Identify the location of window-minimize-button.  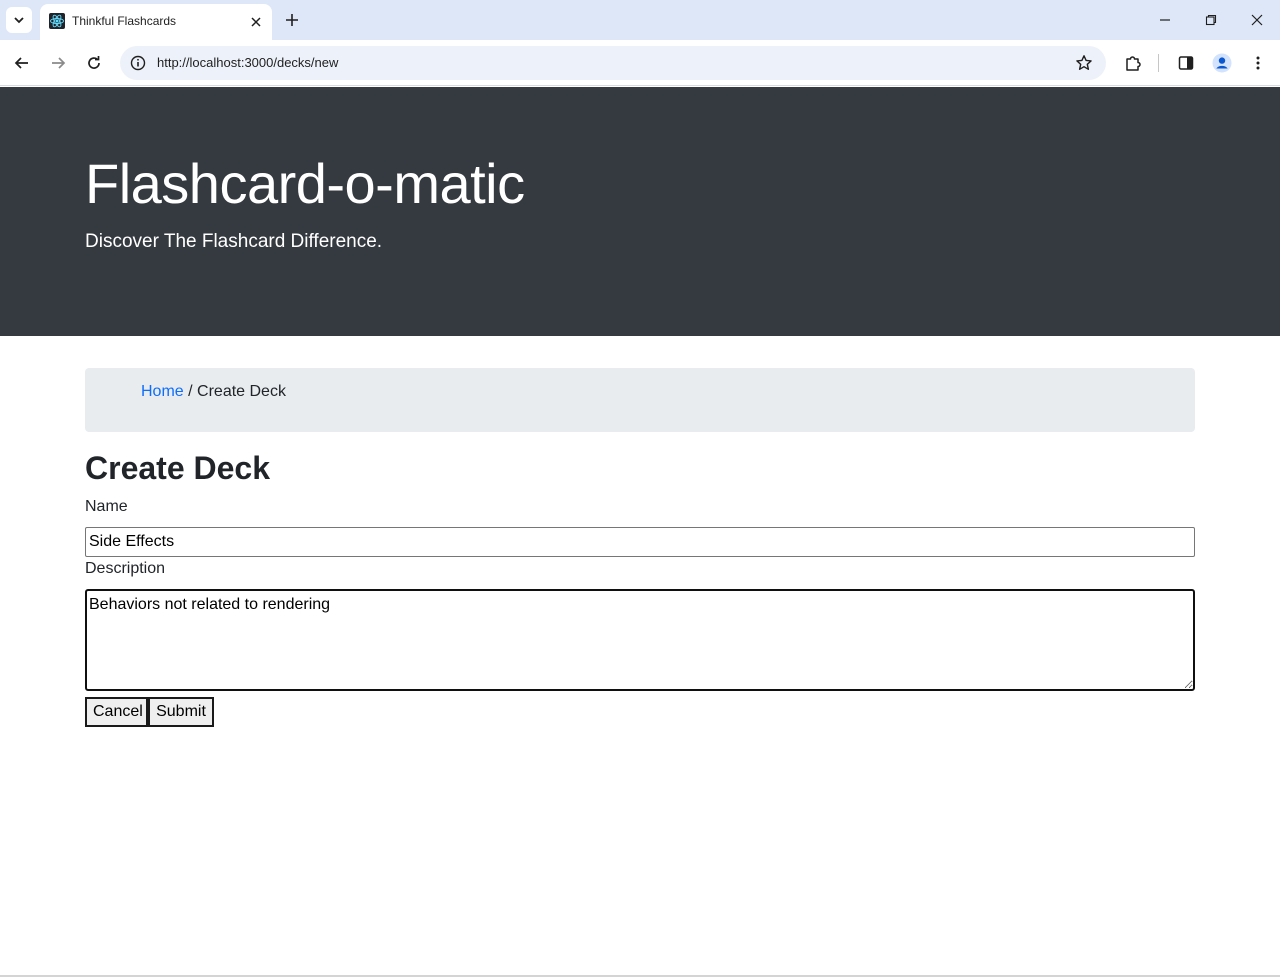
(1165, 20).